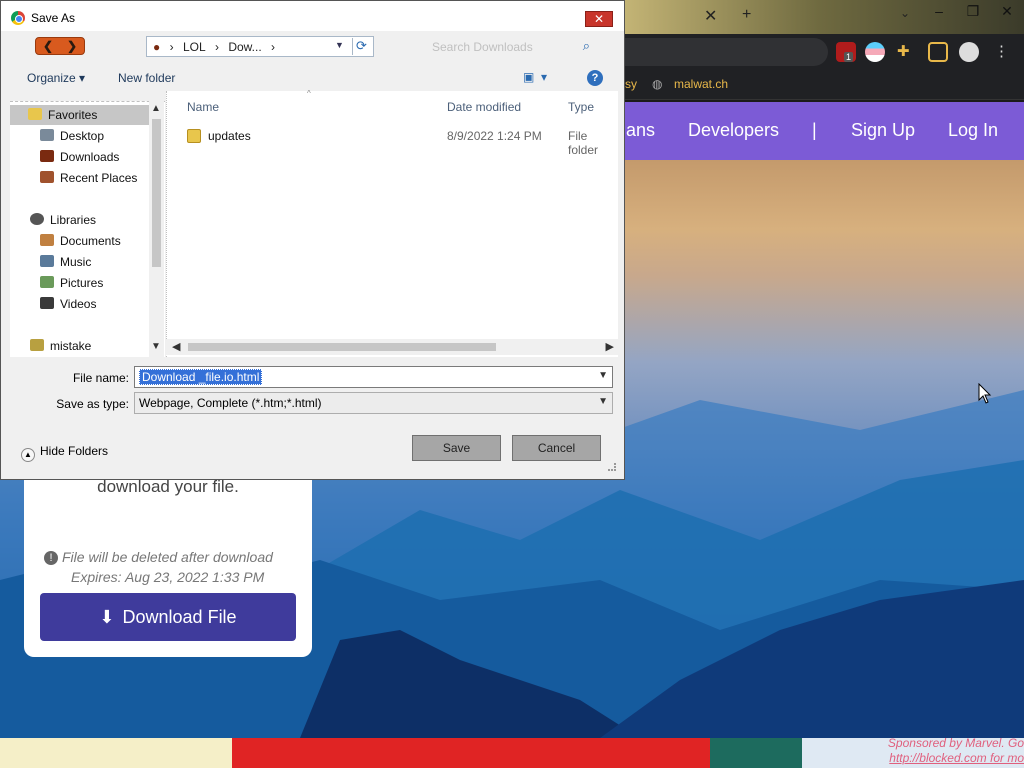  I want to click on nav-recent-places: Recent Places, so click(88, 178).